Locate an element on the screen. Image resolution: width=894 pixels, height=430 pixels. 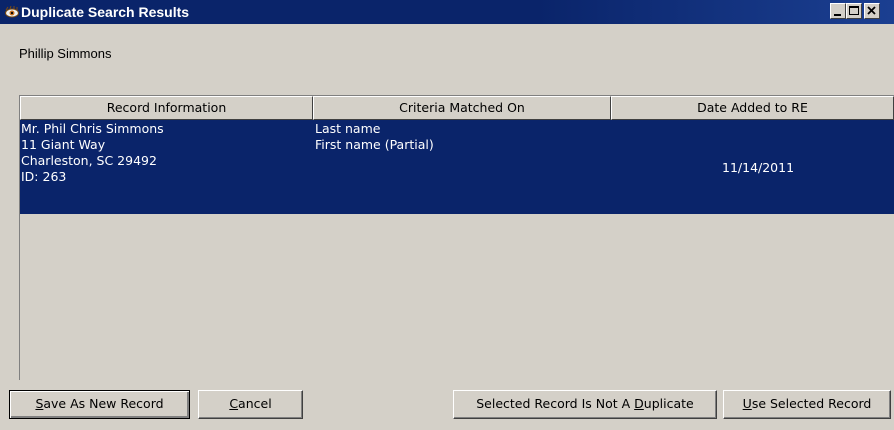
not-a-duplicate-button: Selected Record Is Not A Duplicate is located at coordinates (585, 404).